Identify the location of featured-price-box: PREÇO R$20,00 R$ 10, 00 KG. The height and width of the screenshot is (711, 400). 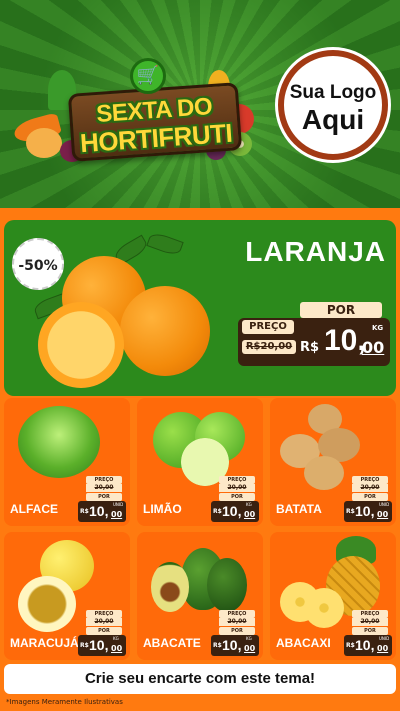
(314, 342).